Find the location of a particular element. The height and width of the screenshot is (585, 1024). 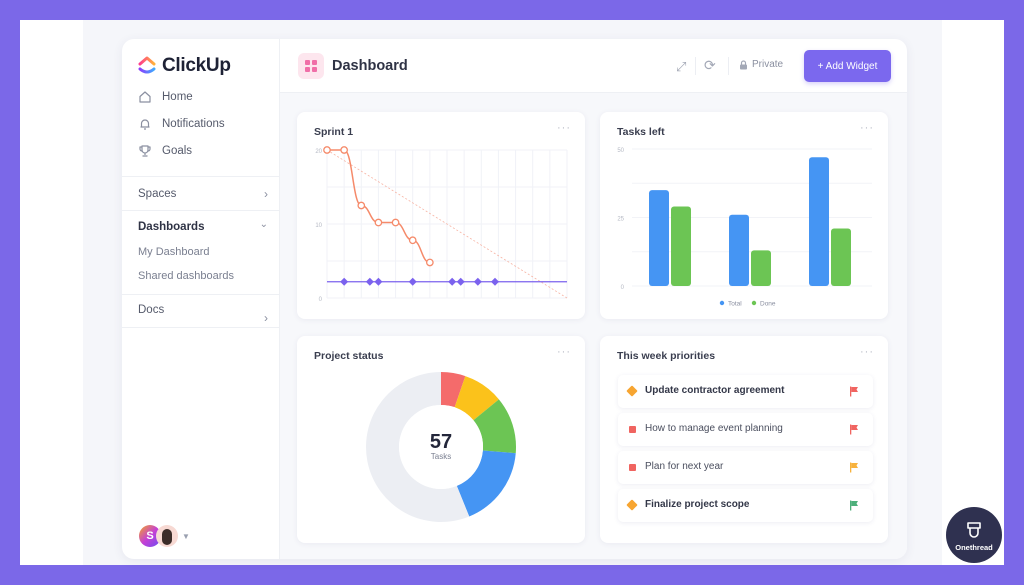

dashboard-icon is located at coordinates (311, 66).